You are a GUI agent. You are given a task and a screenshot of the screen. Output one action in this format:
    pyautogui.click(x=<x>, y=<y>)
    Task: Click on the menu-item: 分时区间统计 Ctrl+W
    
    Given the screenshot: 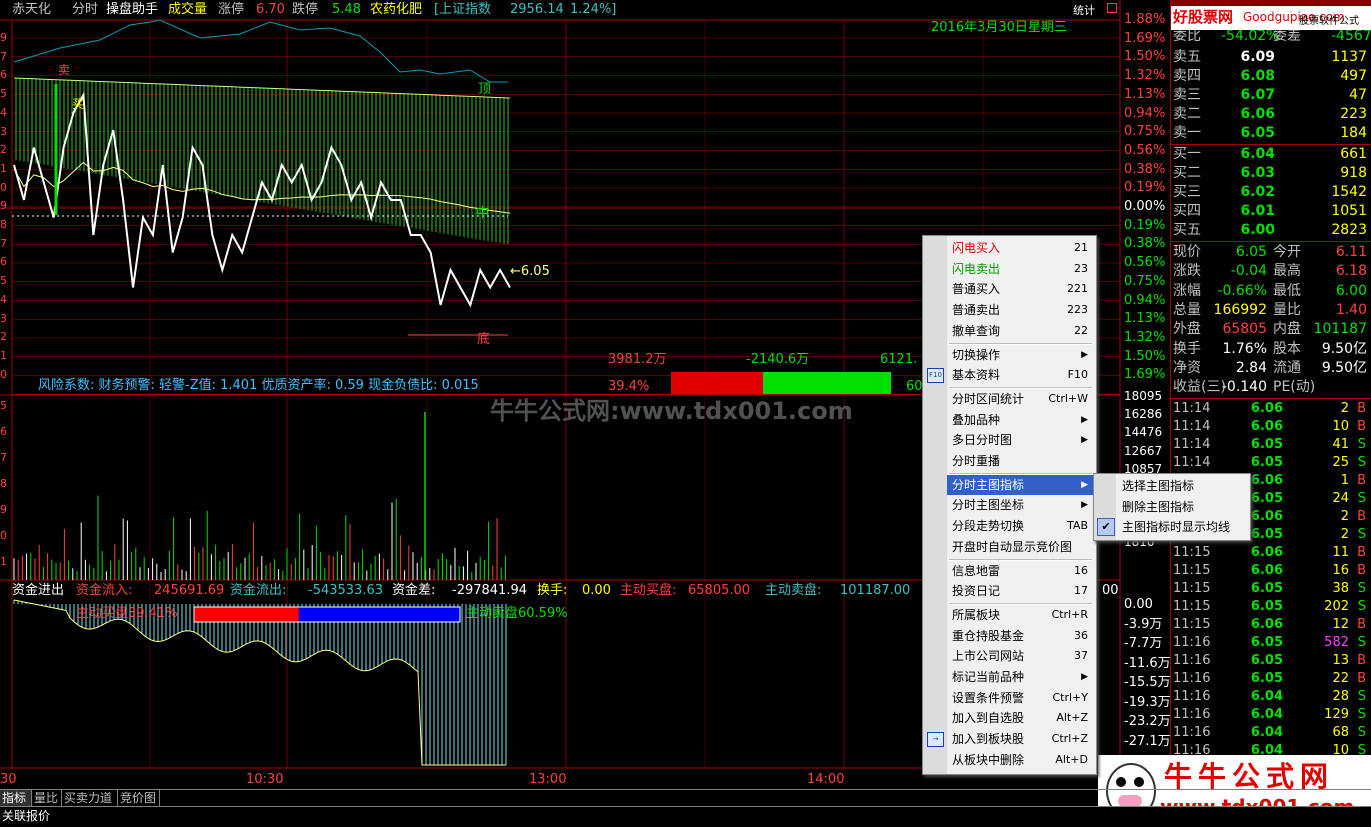 What is the action you would take?
    pyautogui.click(x=1020, y=399)
    